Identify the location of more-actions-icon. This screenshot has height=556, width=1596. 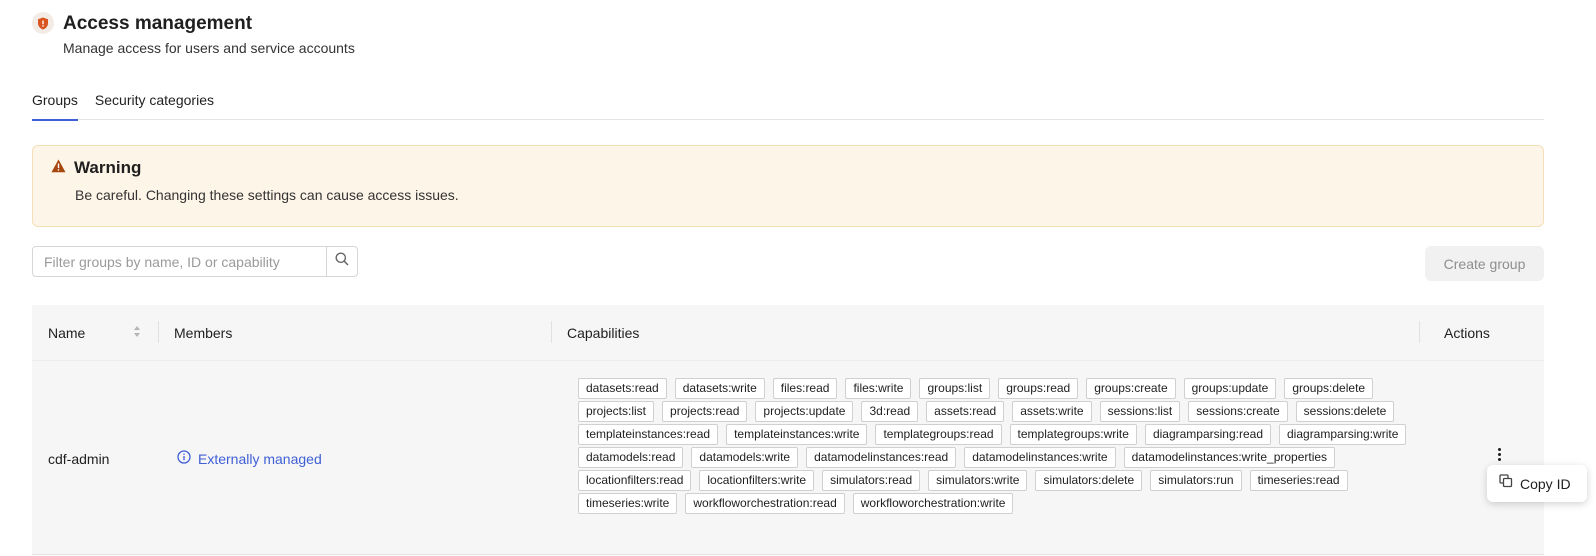
(1499, 454).